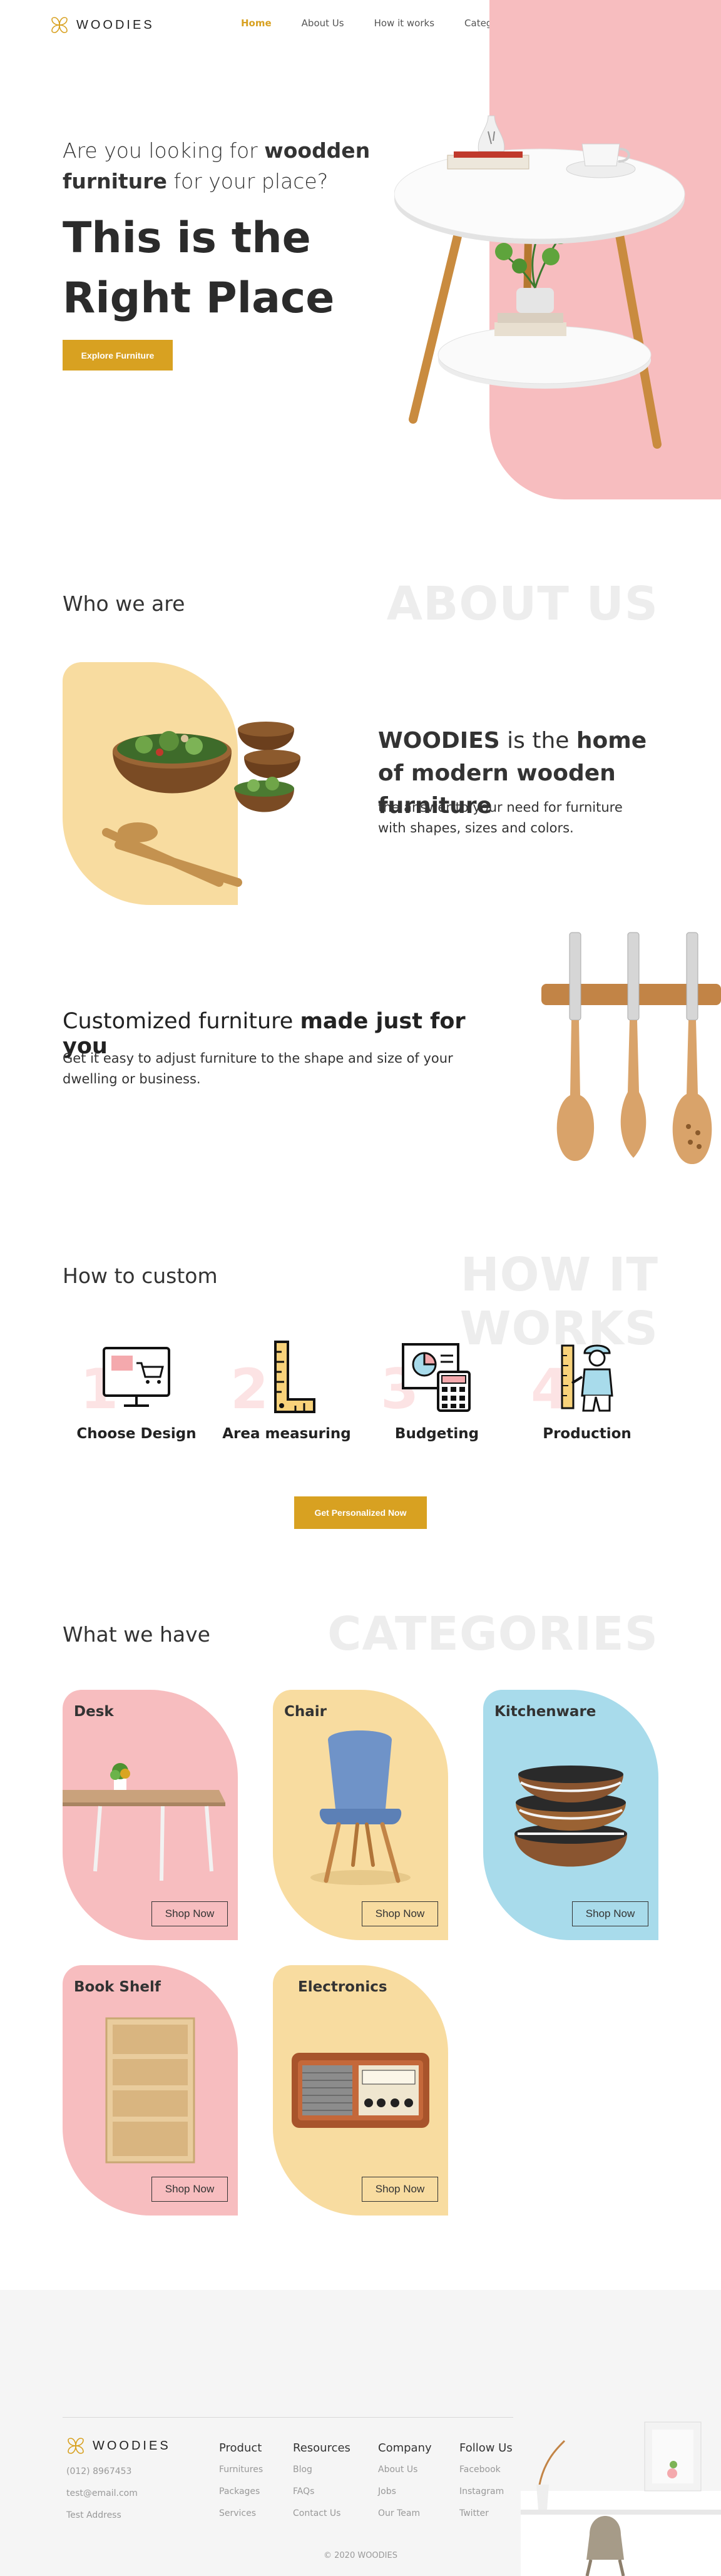 This screenshot has height=2576, width=721. What do you see at coordinates (189, 2189) in the screenshot?
I see `shop-now-button-book-shelf: Shop Now` at bounding box center [189, 2189].